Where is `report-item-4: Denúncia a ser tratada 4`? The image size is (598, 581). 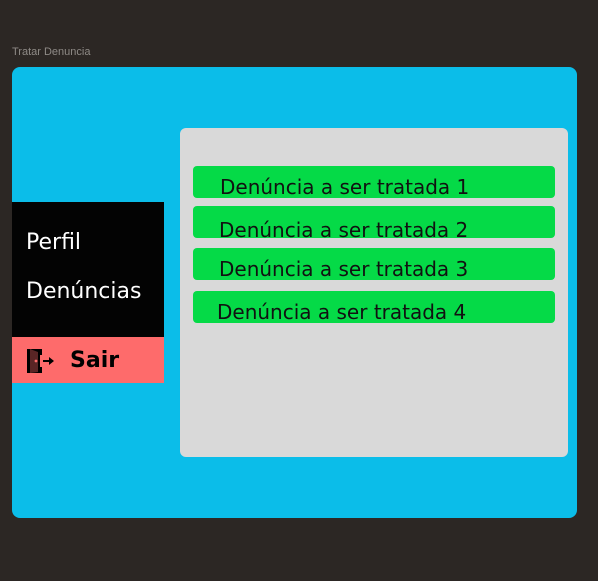 report-item-4: Denúncia a ser tratada 4 is located at coordinates (374, 307).